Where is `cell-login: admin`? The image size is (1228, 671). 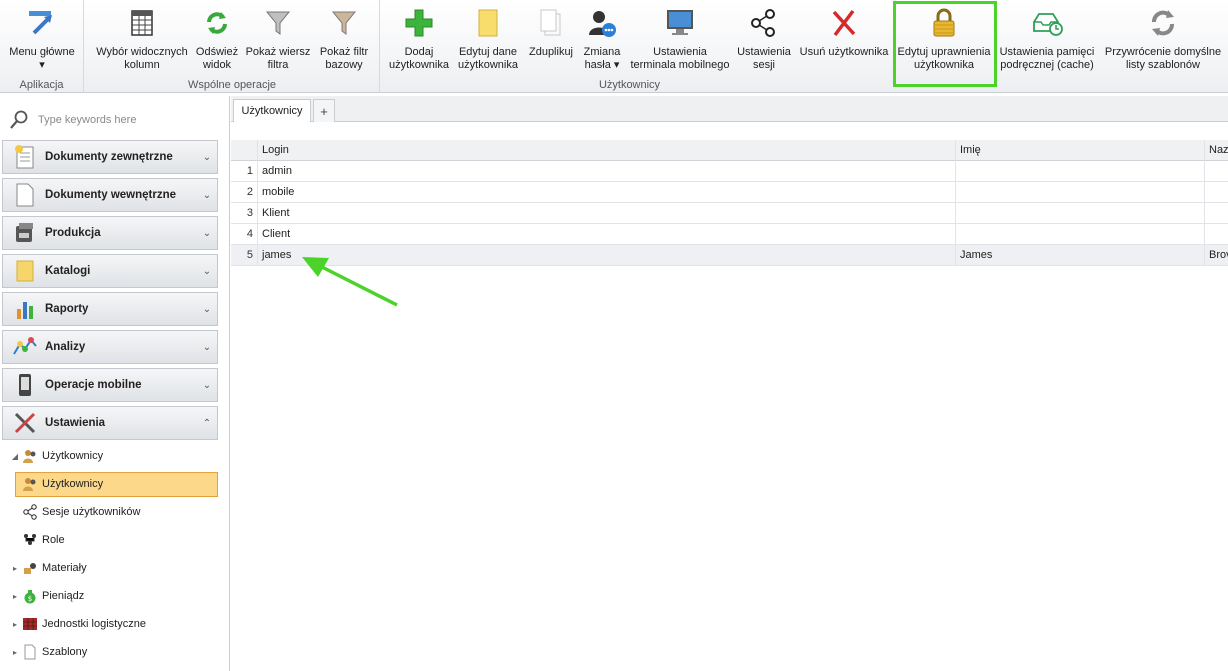 cell-login: admin is located at coordinates (607, 171).